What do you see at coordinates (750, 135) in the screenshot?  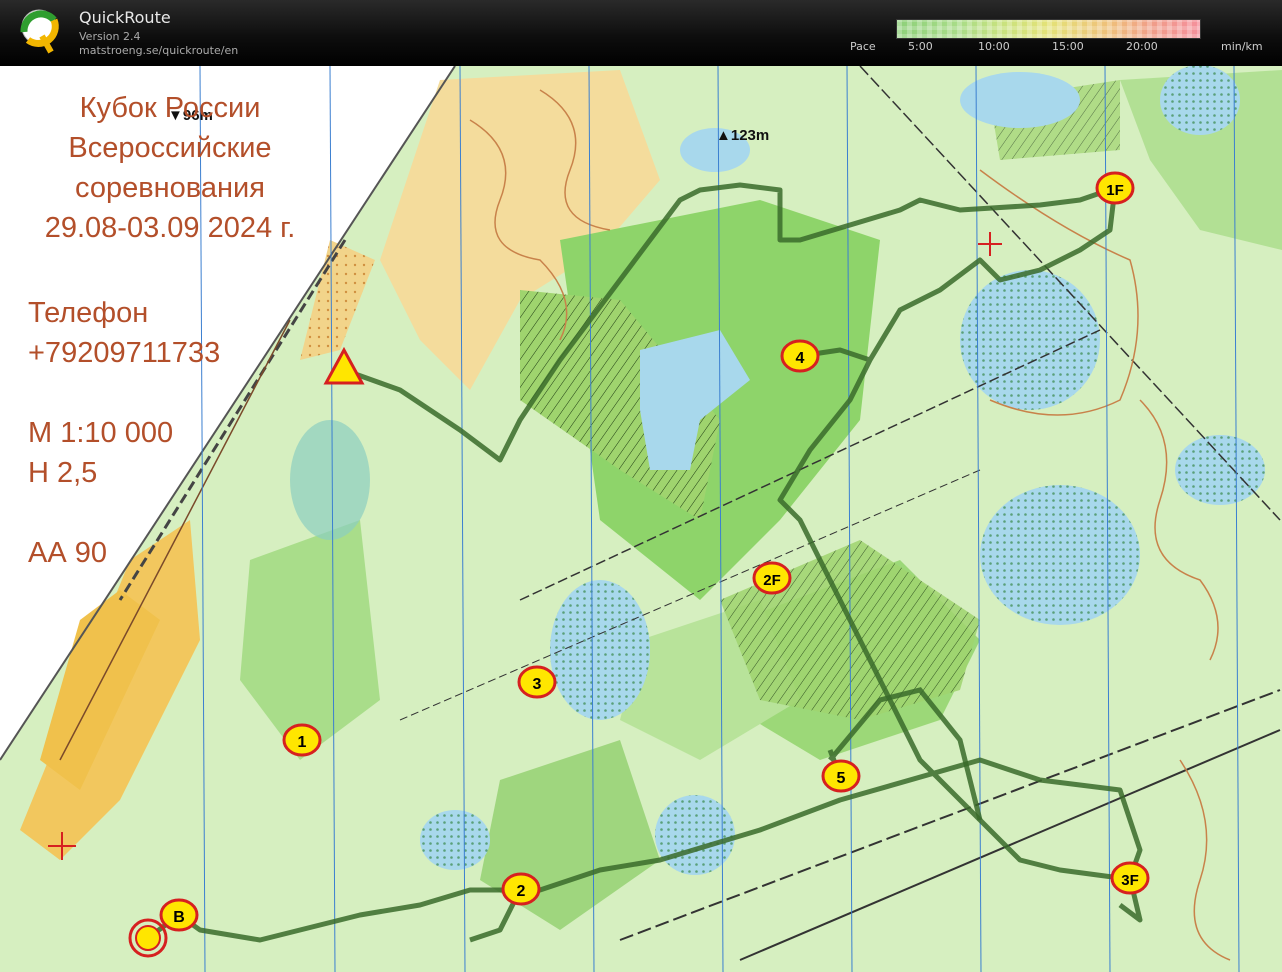 I see `elevation-high: 123m` at bounding box center [750, 135].